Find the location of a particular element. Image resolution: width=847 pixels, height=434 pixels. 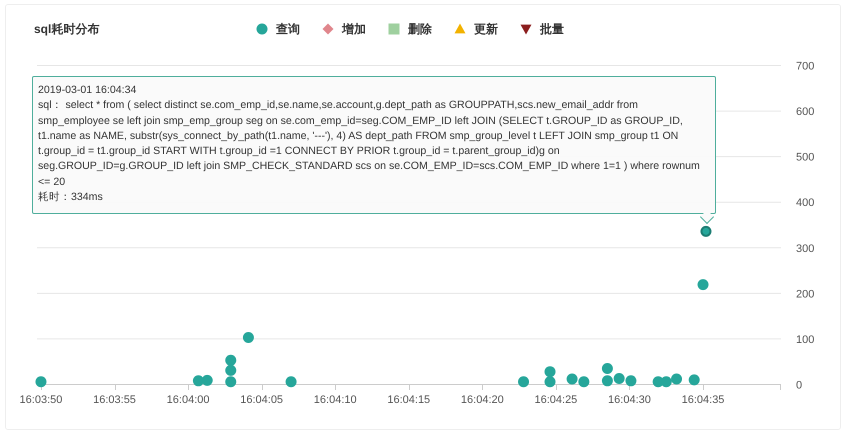

x-axis-label: 16:04:35 is located at coordinates (703, 400).